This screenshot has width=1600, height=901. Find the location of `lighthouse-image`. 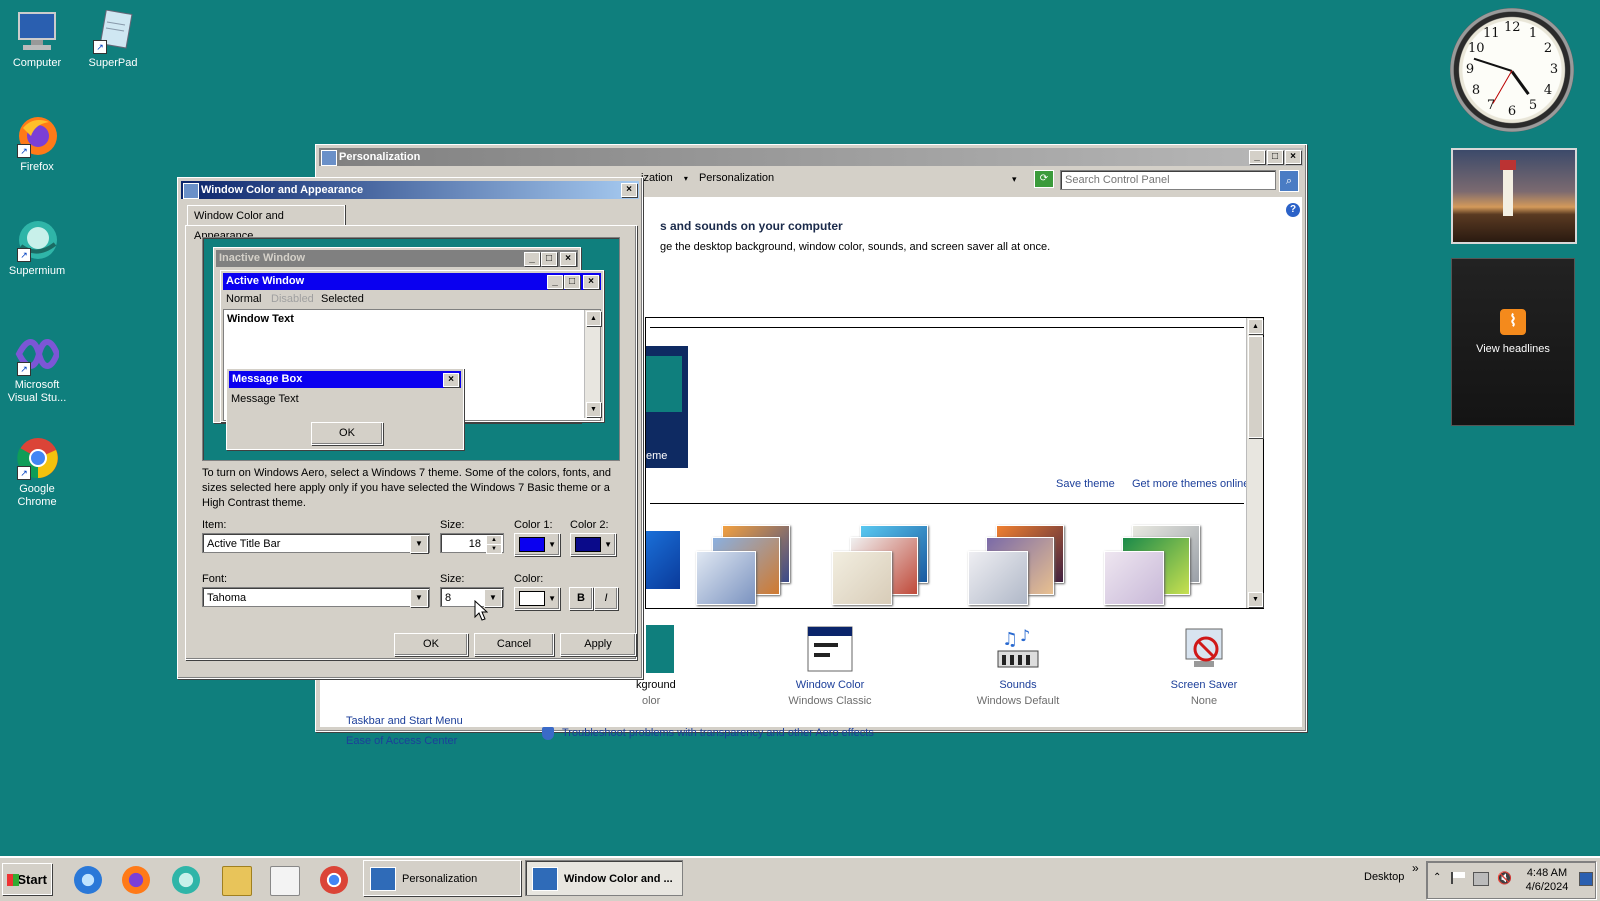

lighthouse-image is located at coordinates (1508, 188).